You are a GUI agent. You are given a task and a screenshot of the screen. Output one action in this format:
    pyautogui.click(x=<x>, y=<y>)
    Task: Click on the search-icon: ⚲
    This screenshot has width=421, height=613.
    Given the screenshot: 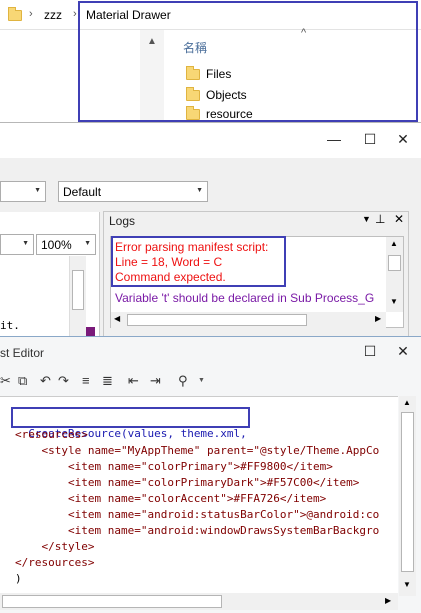 What is the action you would take?
    pyautogui.click(x=183, y=381)
    